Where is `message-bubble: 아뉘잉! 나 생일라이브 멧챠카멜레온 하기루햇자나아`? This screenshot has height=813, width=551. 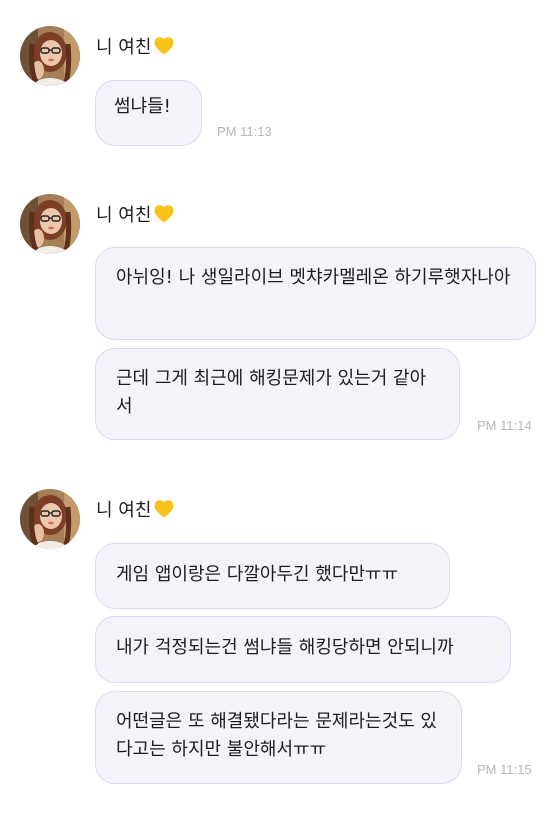
message-bubble: 아뉘잉! 나 생일라이브 멧챠카멜레온 하기루햇자나아 is located at coordinates (315, 293).